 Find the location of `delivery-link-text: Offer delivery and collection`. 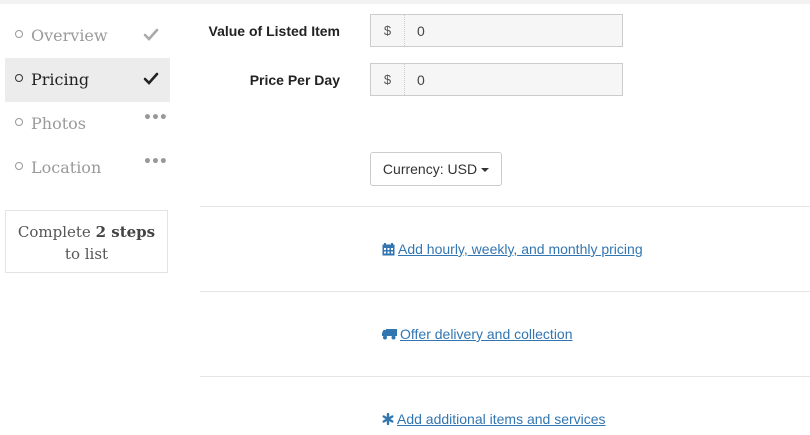

delivery-link-text: Offer delivery and collection is located at coordinates (486, 334).